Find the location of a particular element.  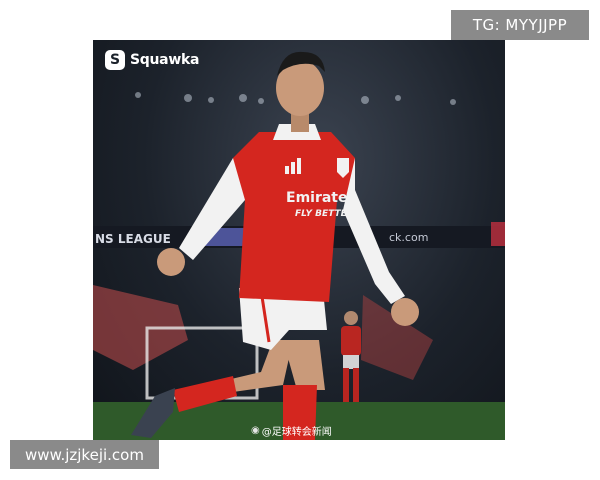

kit-sponsor-line1: Emirates is located at coordinates (321, 198).